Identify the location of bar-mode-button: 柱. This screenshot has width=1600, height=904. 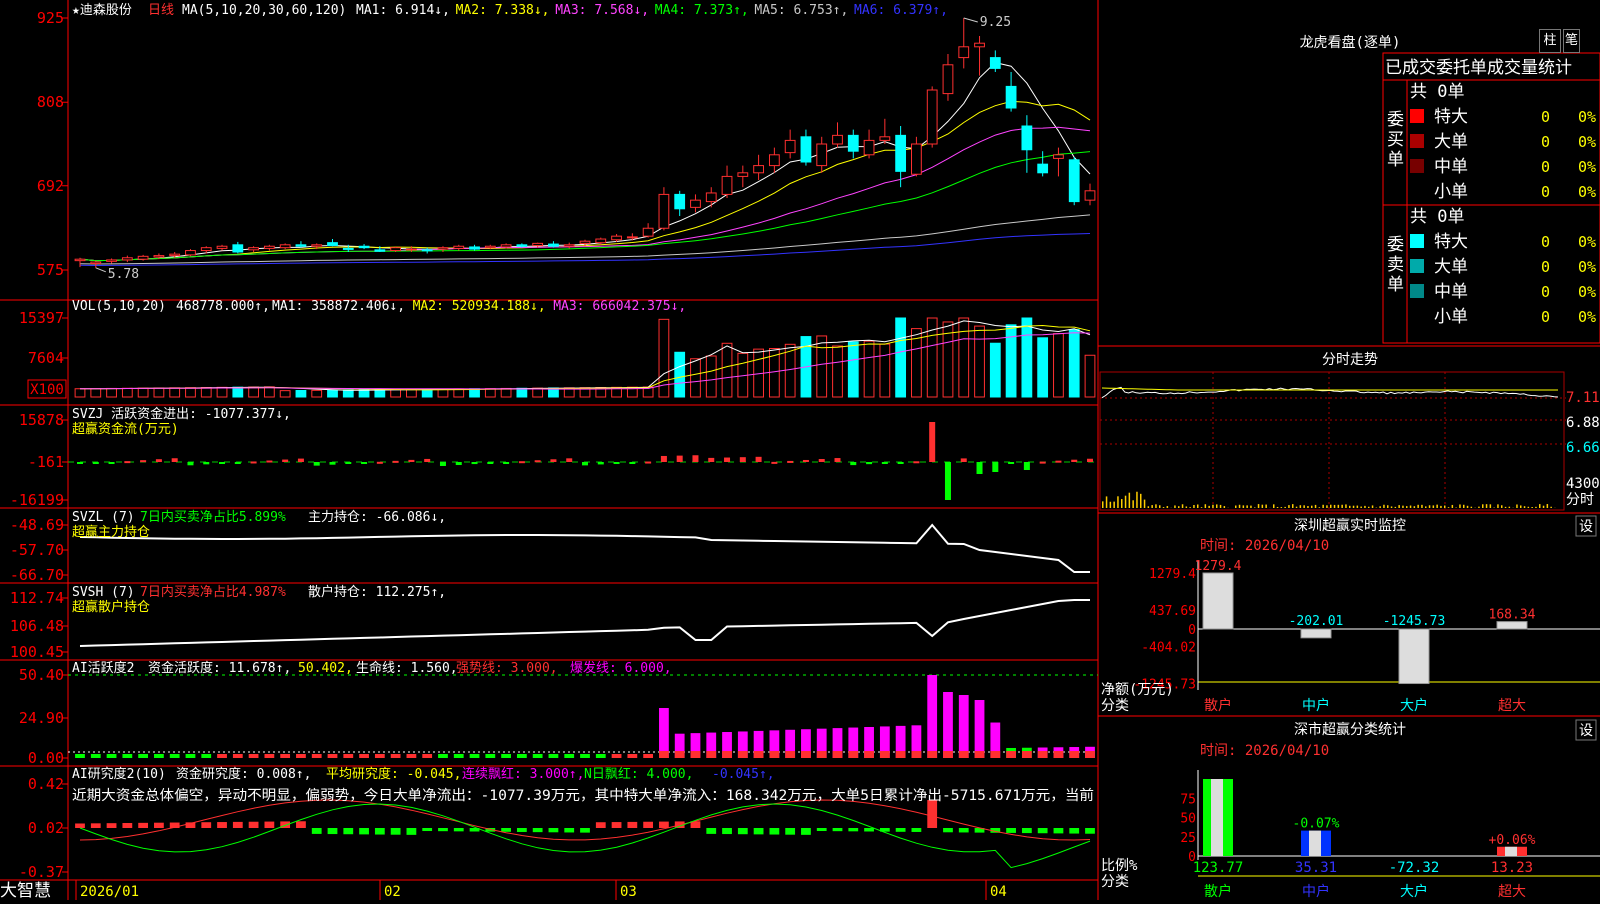
(1550, 41).